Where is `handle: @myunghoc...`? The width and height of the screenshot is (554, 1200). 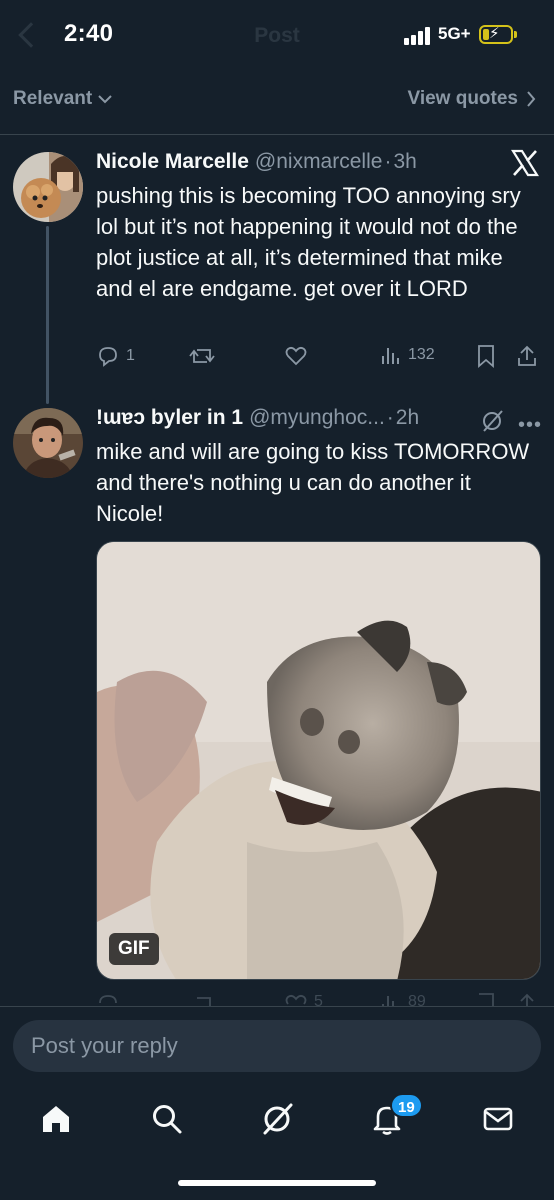
handle: @myunghoc... is located at coordinates (317, 418).